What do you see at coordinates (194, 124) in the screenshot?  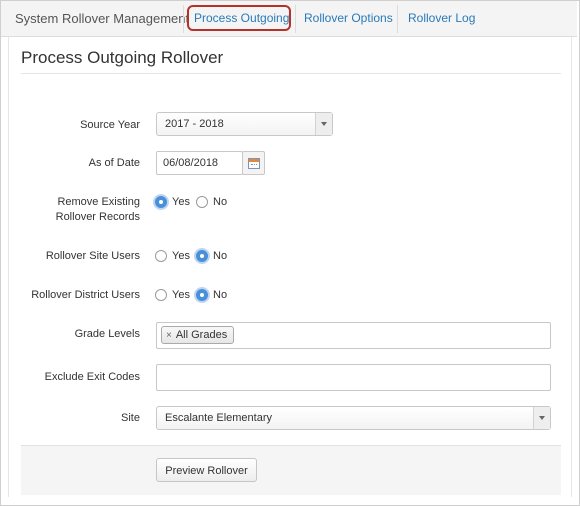 I see `source-year-value: 2017 - 2018` at bounding box center [194, 124].